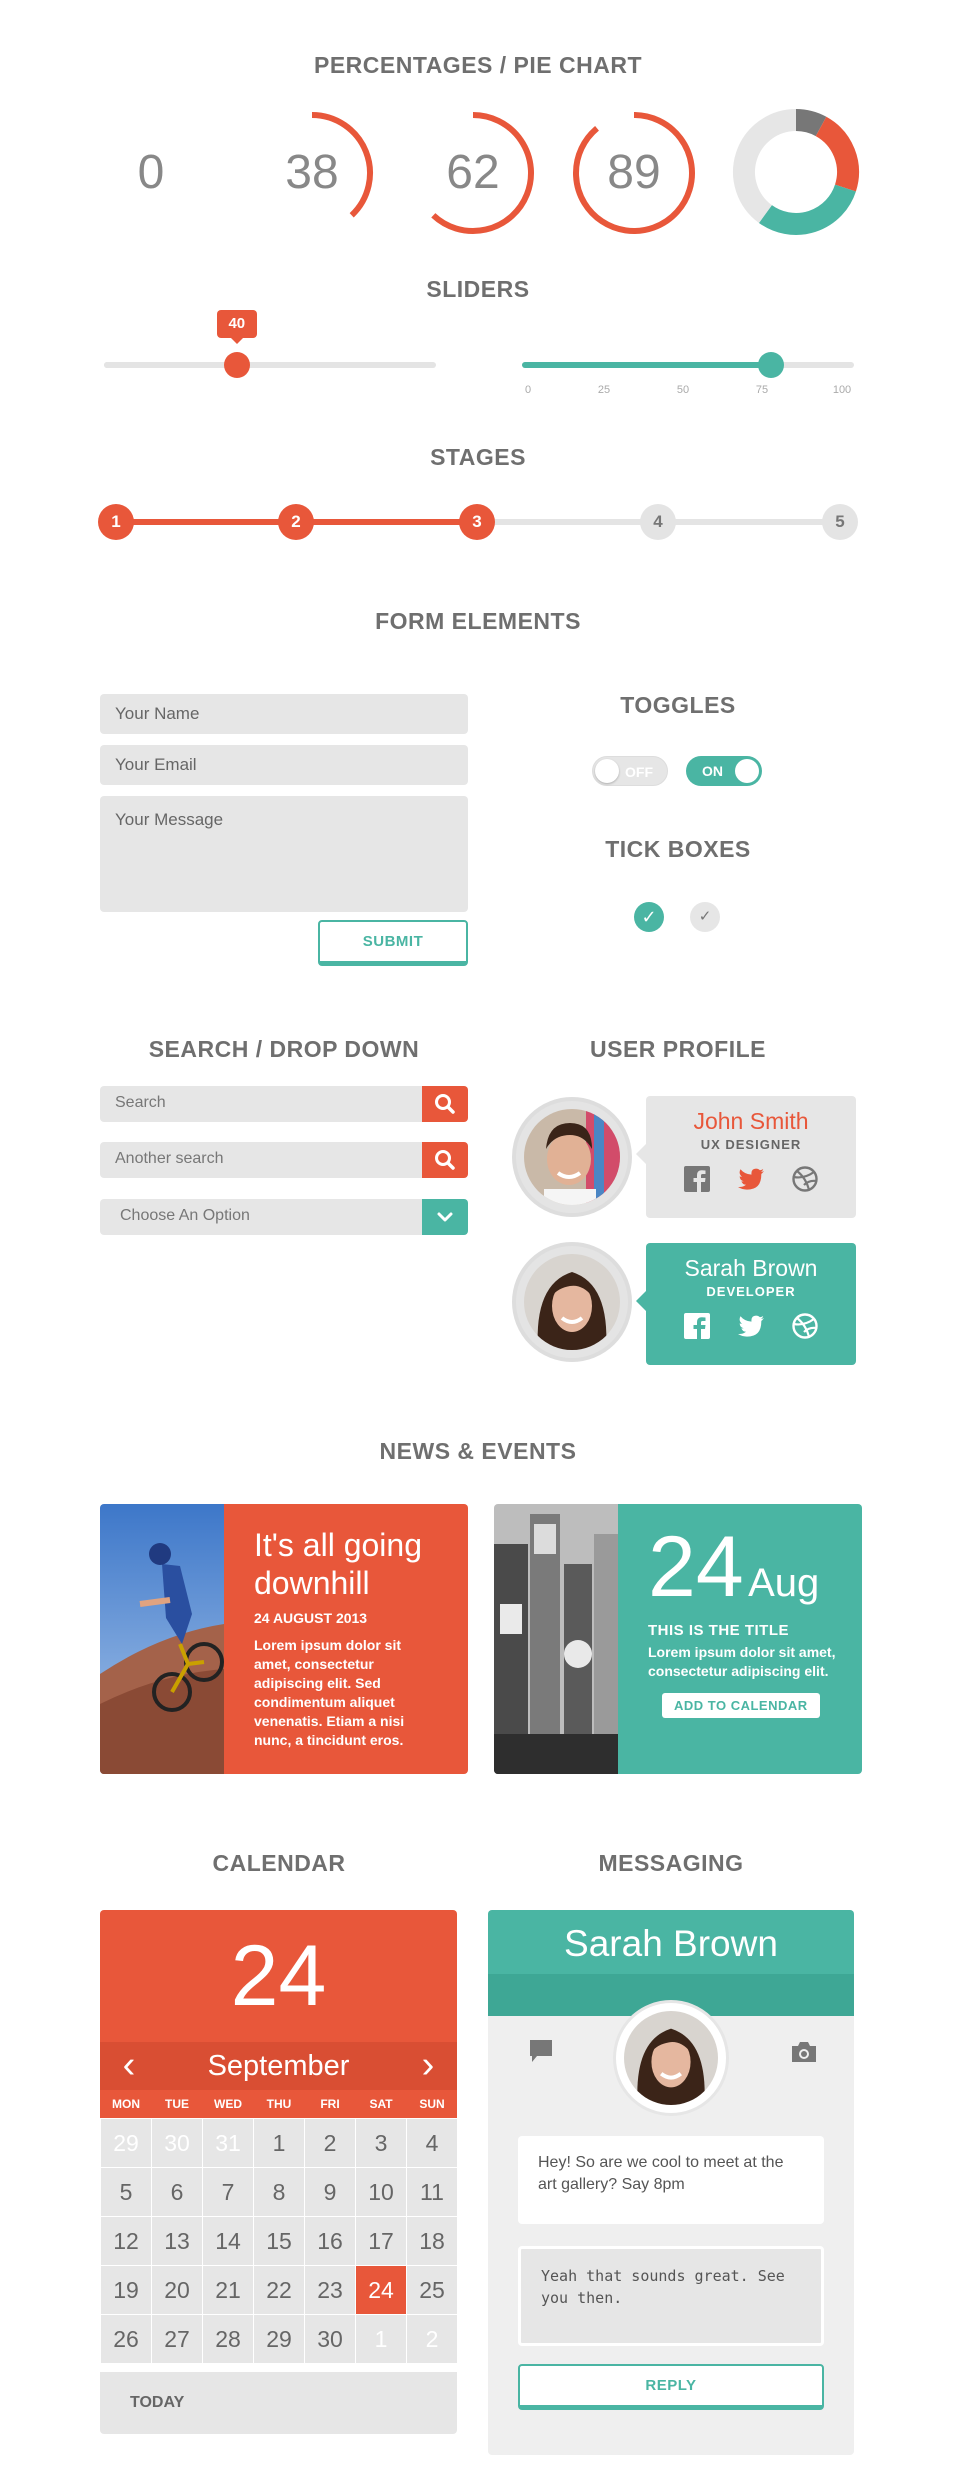 This screenshot has height=2484, width=956. What do you see at coordinates (477, 522) in the screenshot?
I see `stage-step: 3` at bounding box center [477, 522].